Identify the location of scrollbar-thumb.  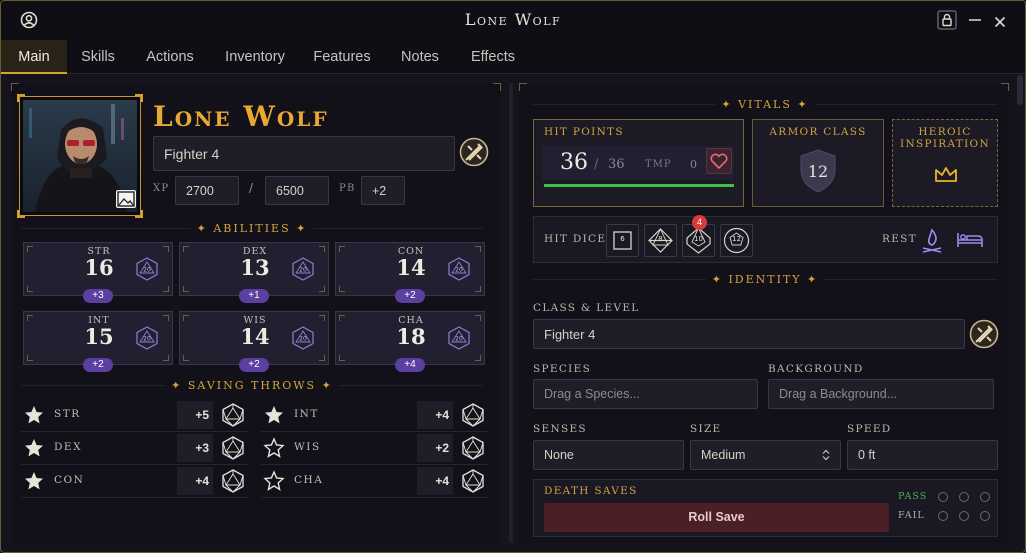
(1020, 90).